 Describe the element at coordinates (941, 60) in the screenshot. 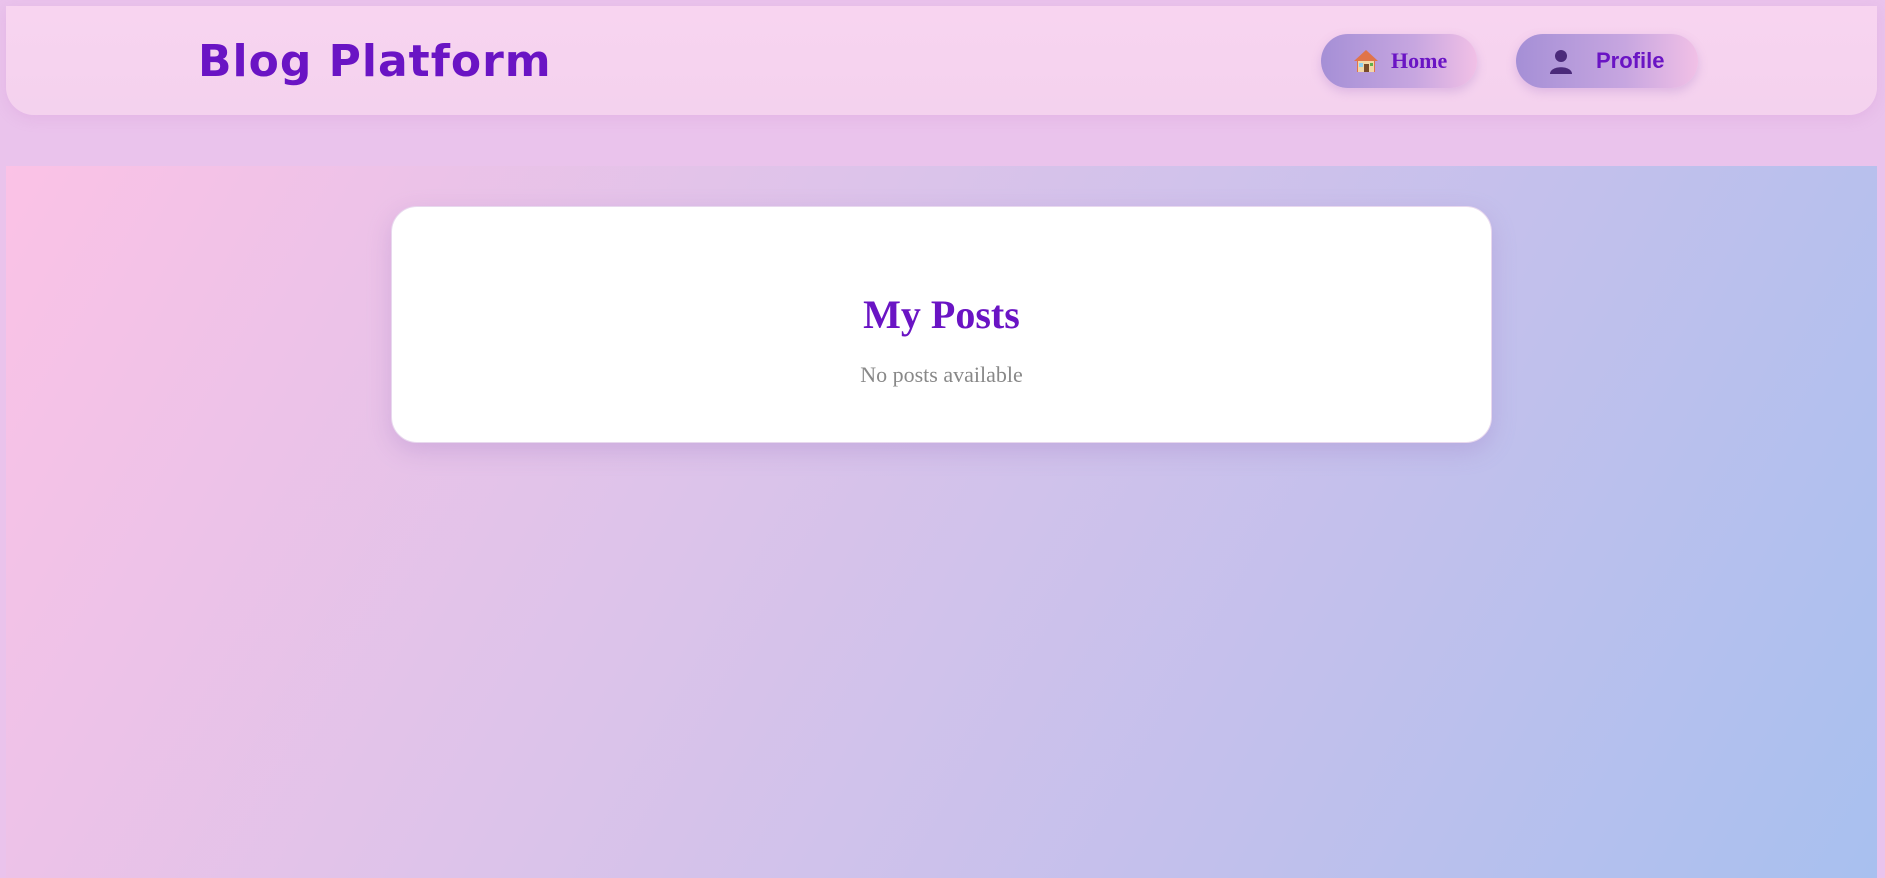

I see `top-navbar: Blog Platform Home Profile` at that location.